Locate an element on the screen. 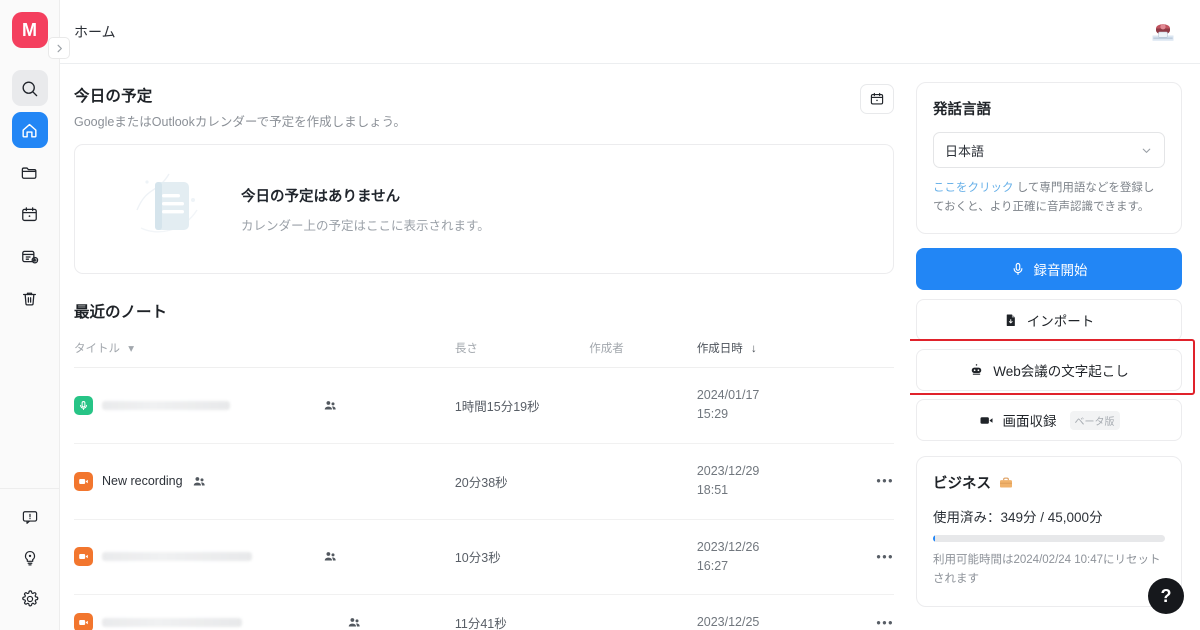 The image size is (1200, 630). idea-icon is located at coordinates (30, 558).